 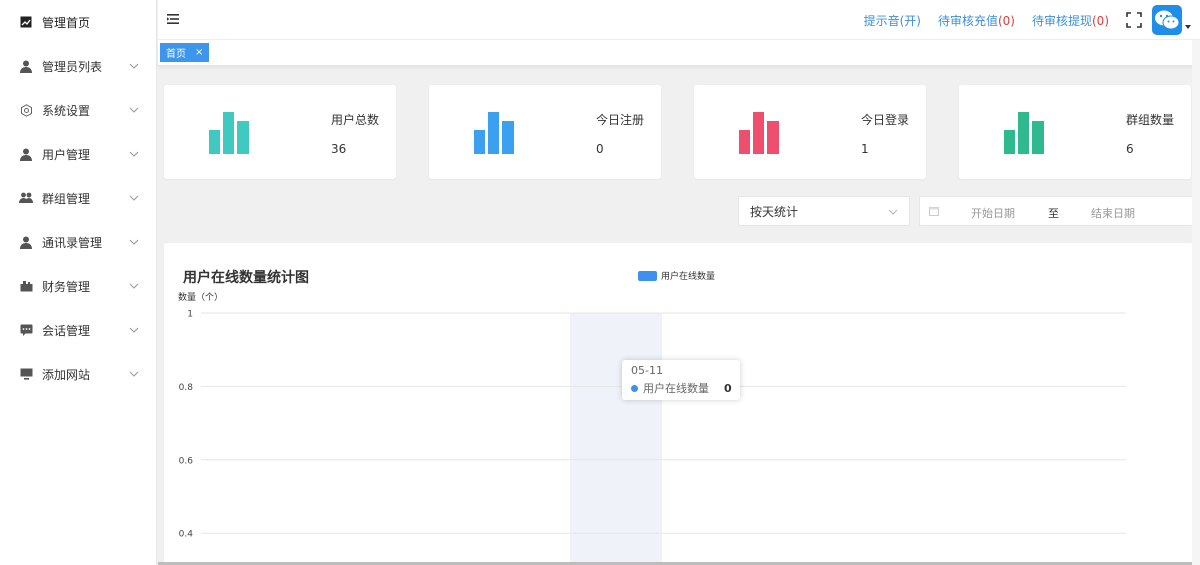 What do you see at coordinates (1134, 20) in the screenshot?
I see `fullscreen-icon` at bounding box center [1134, 20].